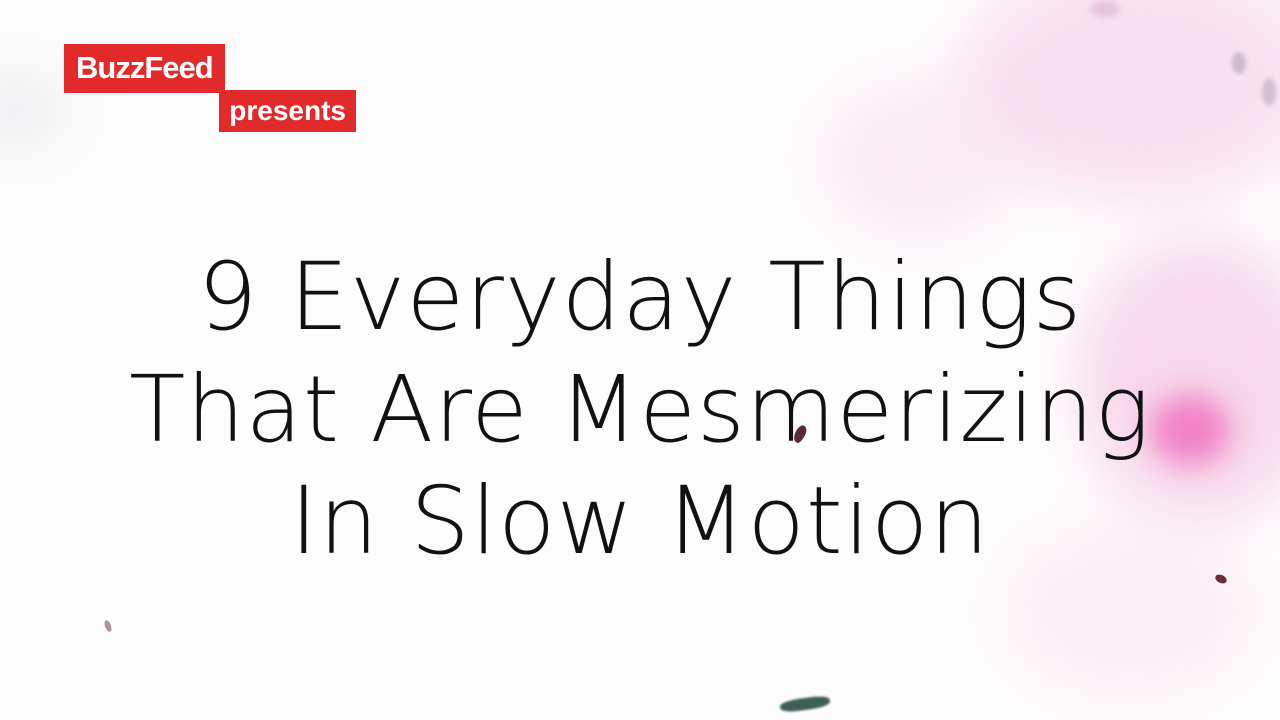  Describe the element at coordinates (144, 68) in the screenshot. I see `logo-brand: BuzzFeed` at that location.